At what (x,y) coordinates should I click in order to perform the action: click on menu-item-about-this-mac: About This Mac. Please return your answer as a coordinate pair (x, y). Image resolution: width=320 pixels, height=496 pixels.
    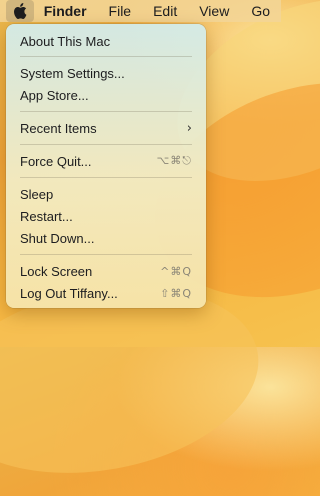
    Looking at the image, I should click on (106, 41).